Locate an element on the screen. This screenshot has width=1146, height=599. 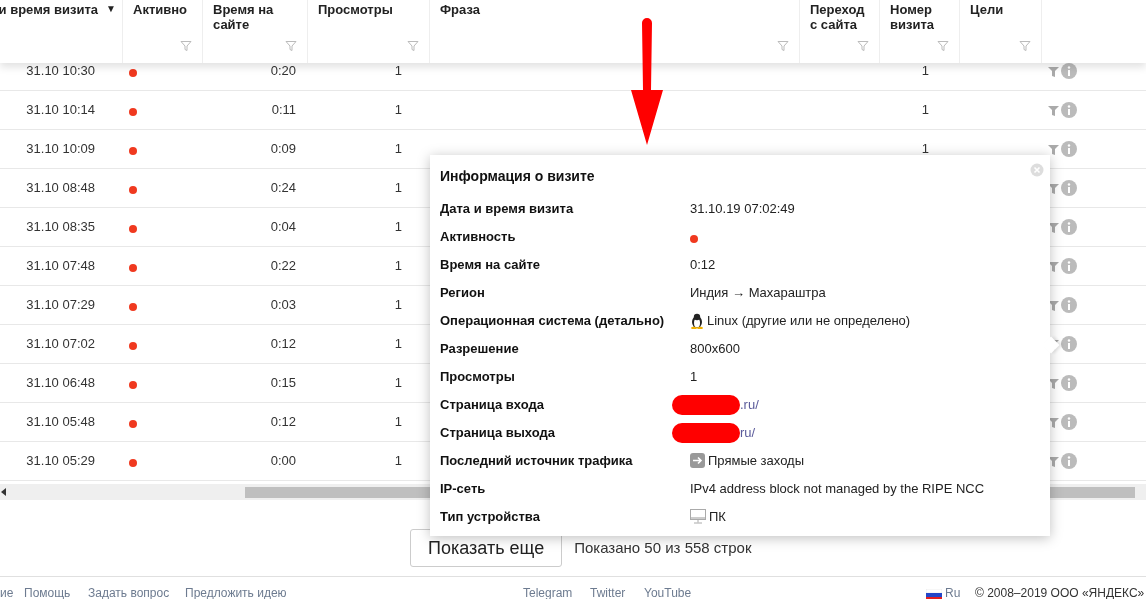
table-cell: 0:11 is located at coordinates (283, 110).